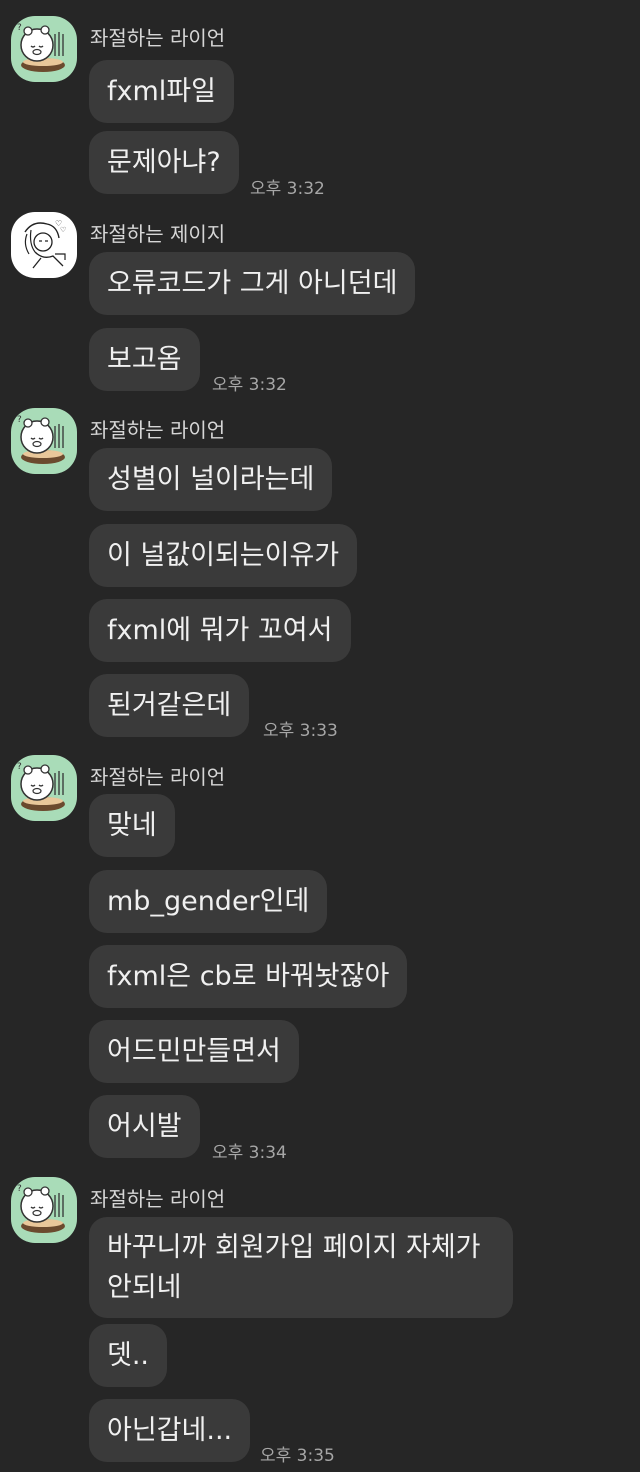 The image size is (640, 1472). What do you see at coordinates (164, 162) in the screenshot?
I see `message-bubble: 문제아냐?` at bounding box center [164, 162].